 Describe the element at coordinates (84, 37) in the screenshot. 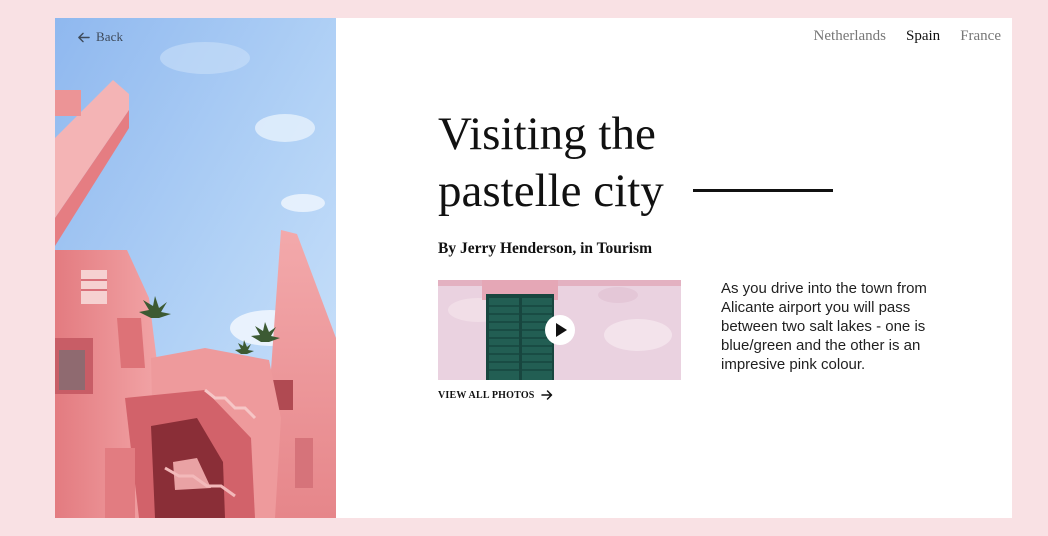

I see `arrow-left-icon` at that location.